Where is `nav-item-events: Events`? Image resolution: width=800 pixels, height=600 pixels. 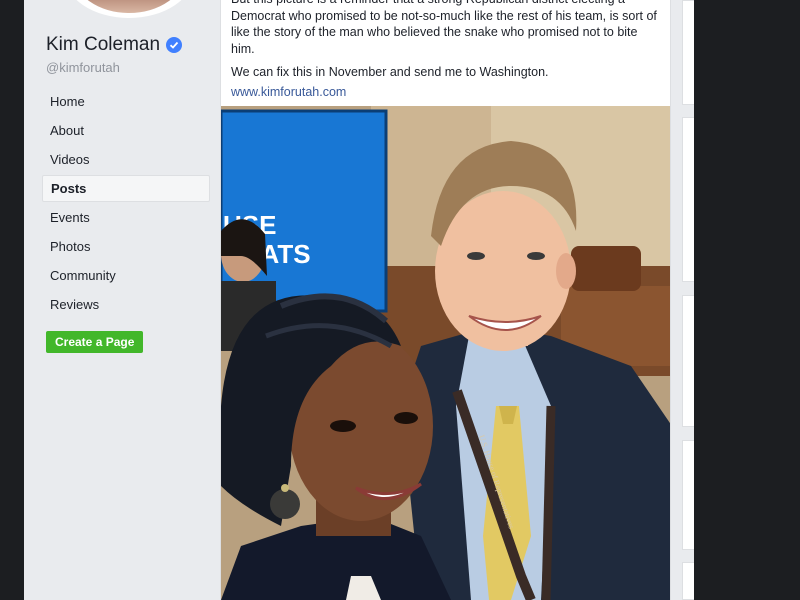 nav-item-events: Events is located at coordinates (126, 217).